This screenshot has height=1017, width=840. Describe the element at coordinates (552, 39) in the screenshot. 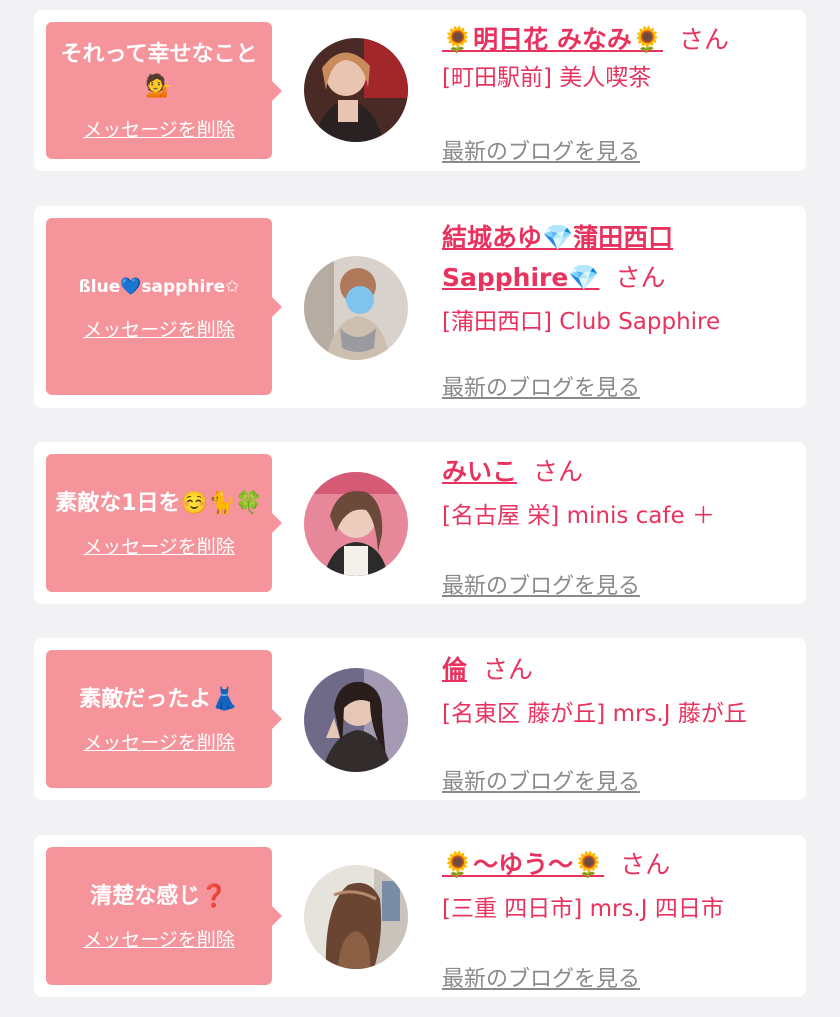

I see `cast-name-link: 🌻明日花 みなみ🌻` at that location.